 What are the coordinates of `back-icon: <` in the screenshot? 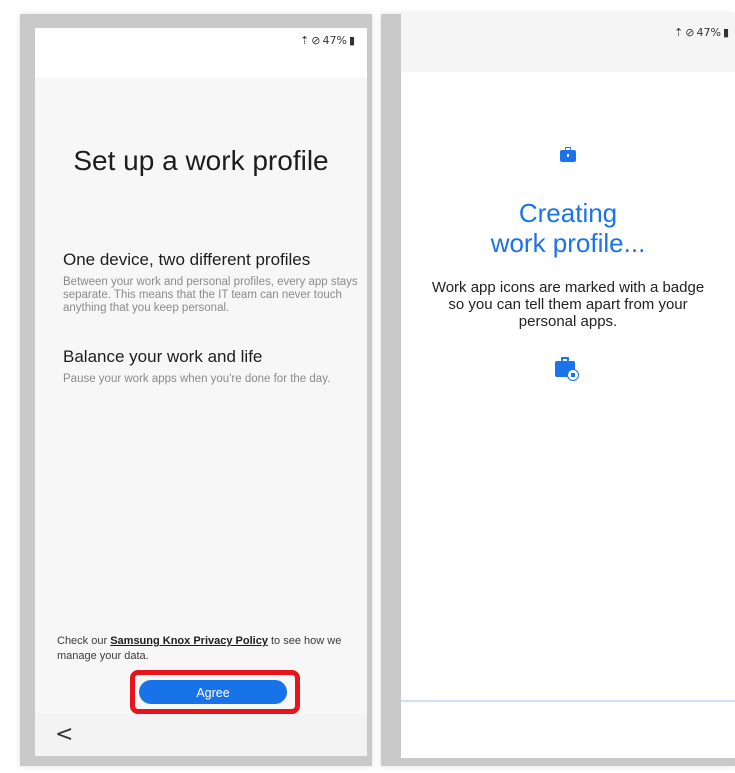 It's located at (64, 734).